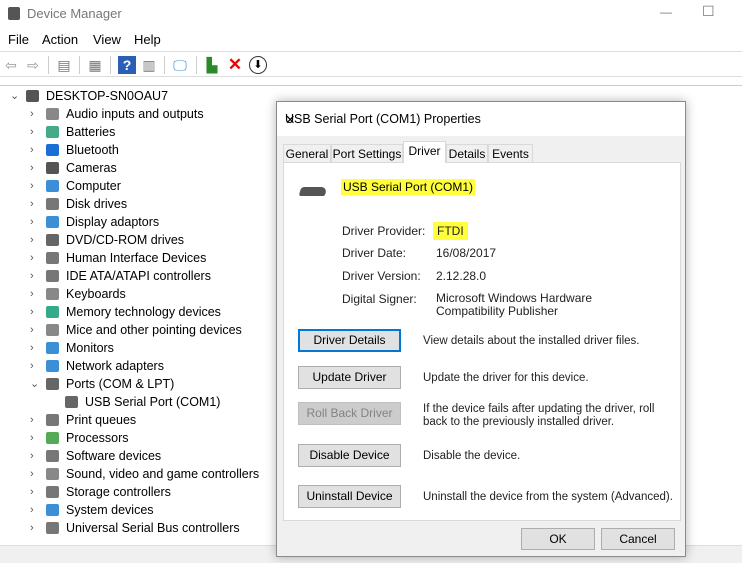  Describe the element at coordinates (97, 438) in the screenshot. I see `tree-item-label: Processors` at that location.